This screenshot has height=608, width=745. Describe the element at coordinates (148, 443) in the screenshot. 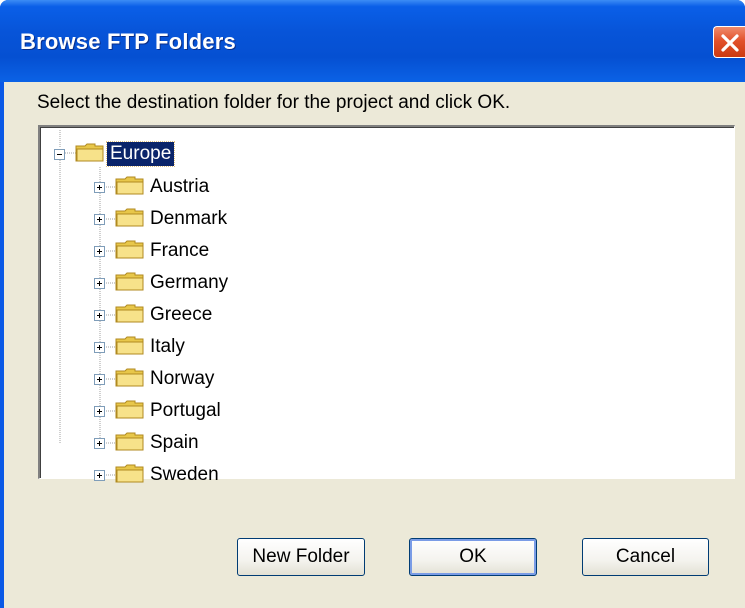

I see `tree-node-spain: Spain` at that location.